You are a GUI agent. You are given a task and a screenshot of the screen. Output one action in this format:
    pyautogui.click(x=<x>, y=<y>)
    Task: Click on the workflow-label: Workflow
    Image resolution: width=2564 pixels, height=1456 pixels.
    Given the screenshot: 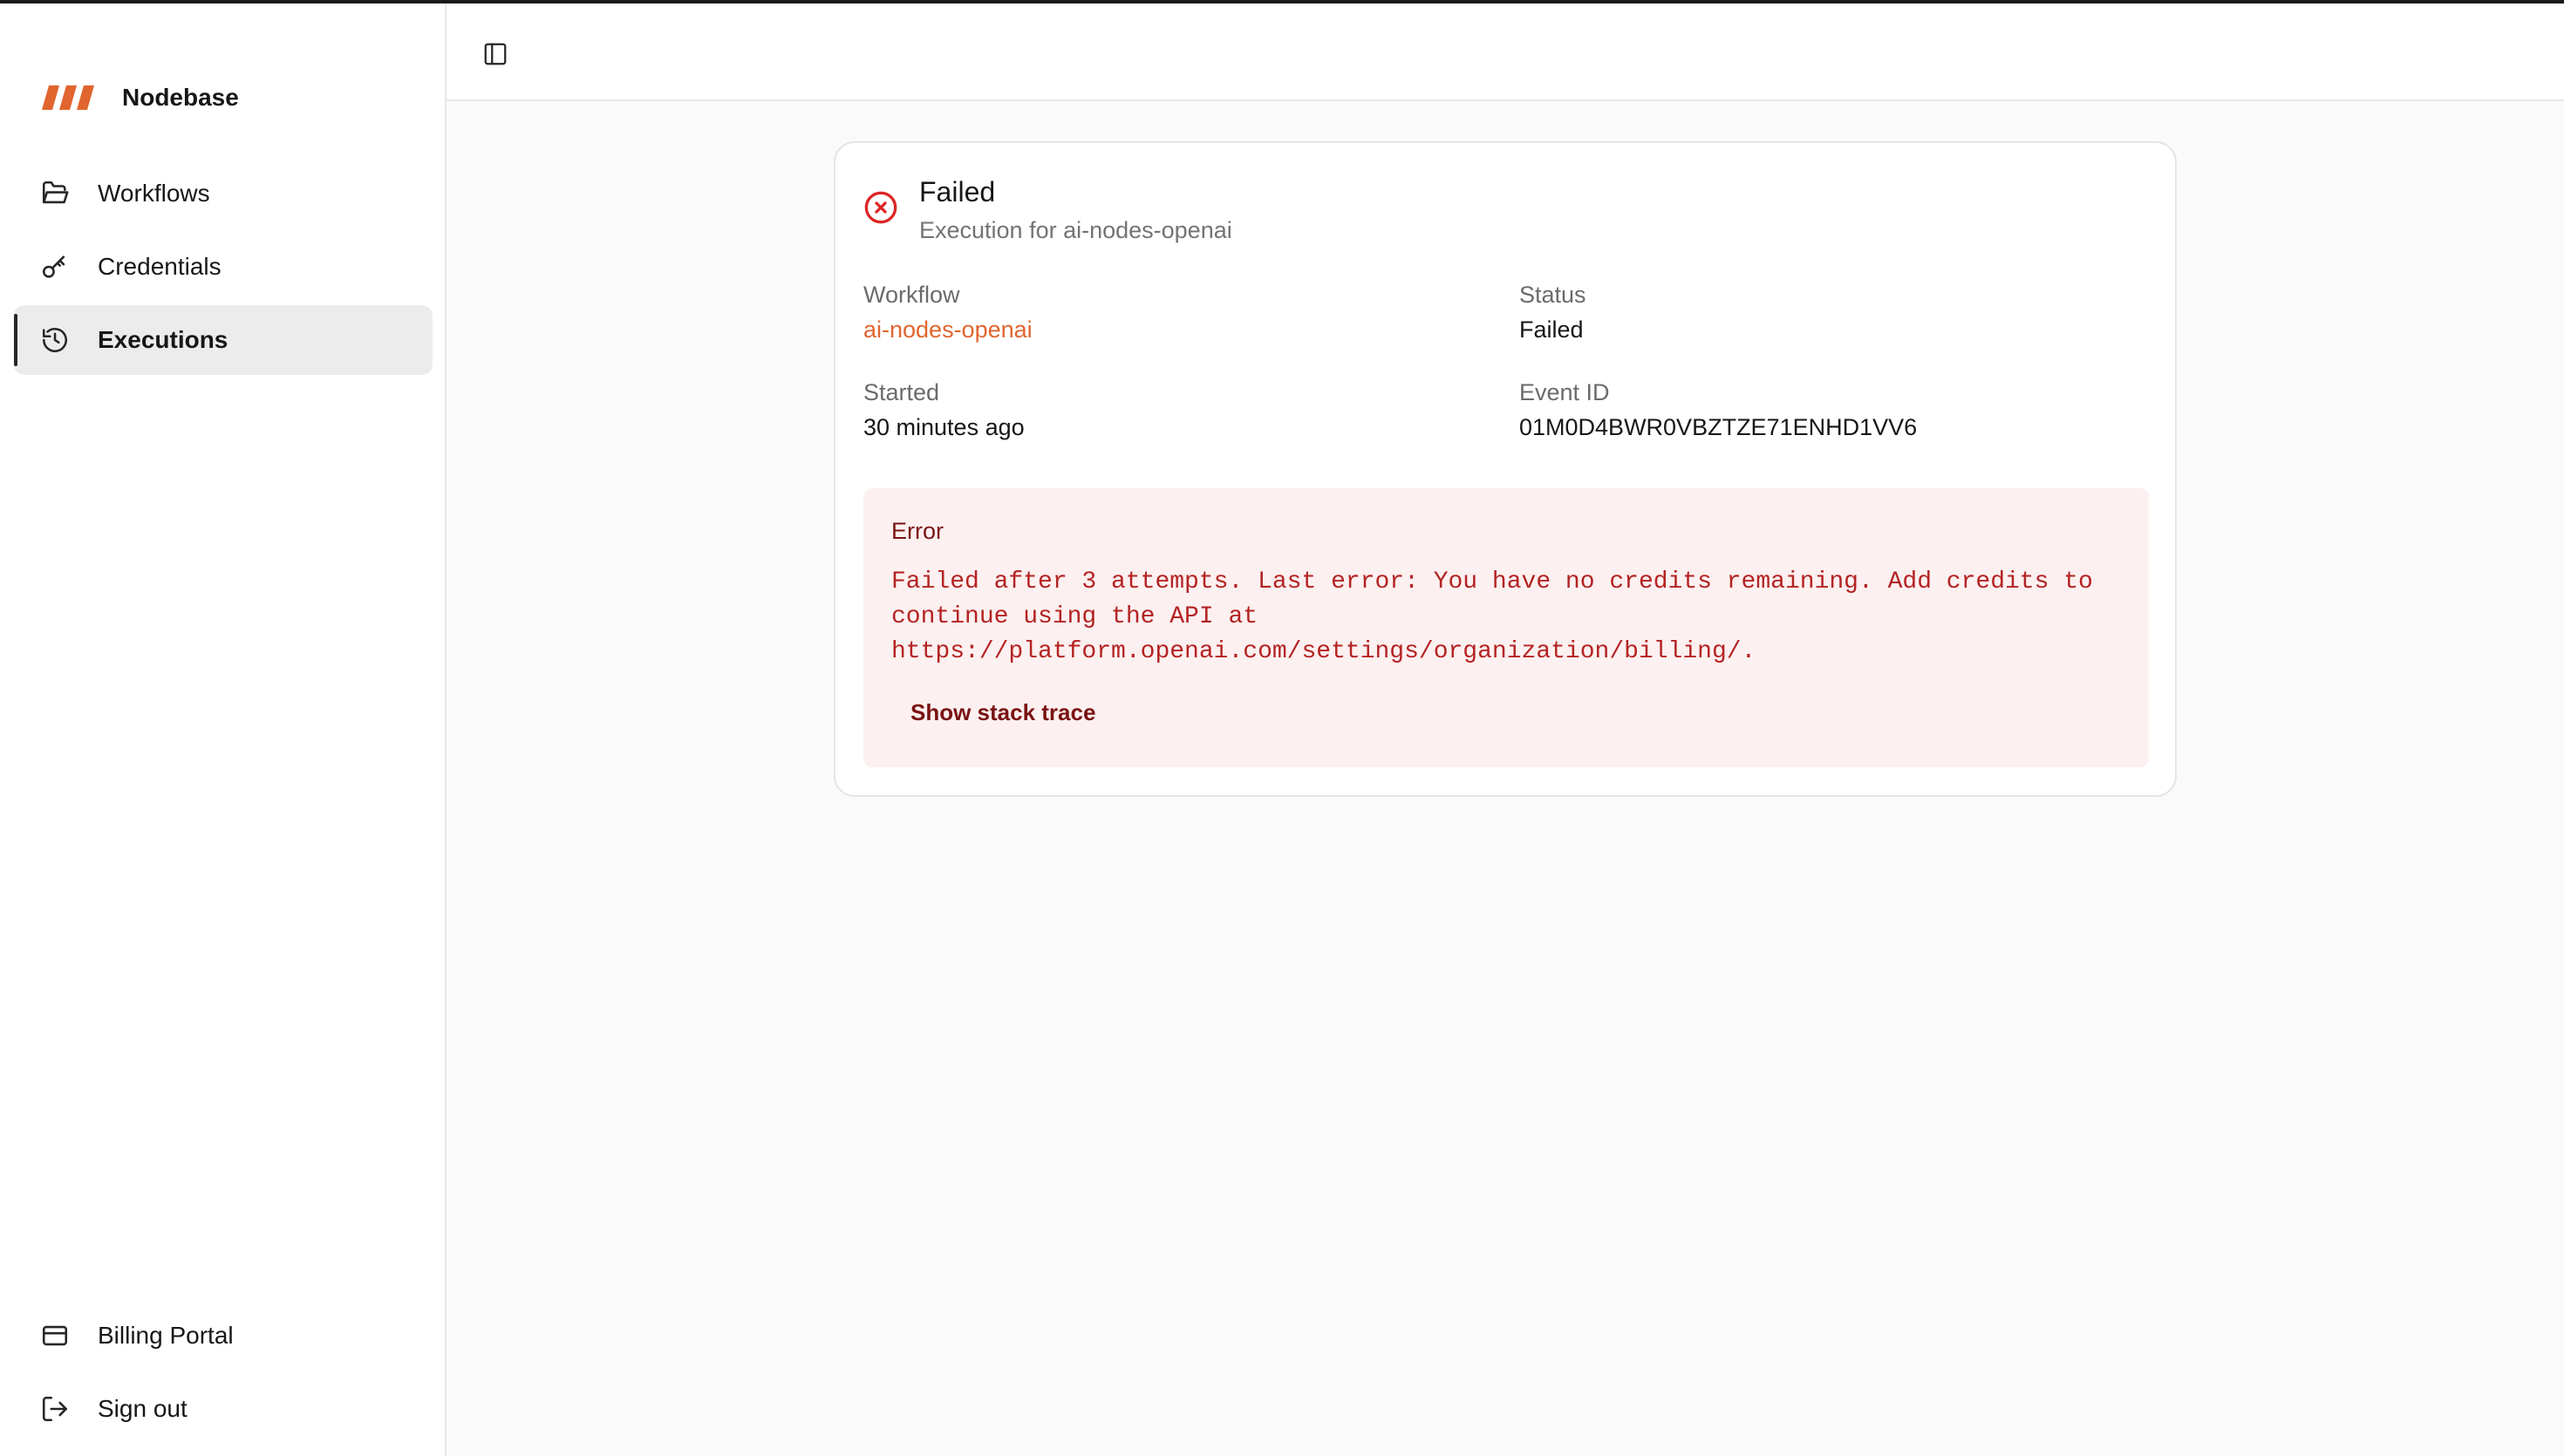 What is the action you would take?
    pyautogui.click(x=912, y=295)
    